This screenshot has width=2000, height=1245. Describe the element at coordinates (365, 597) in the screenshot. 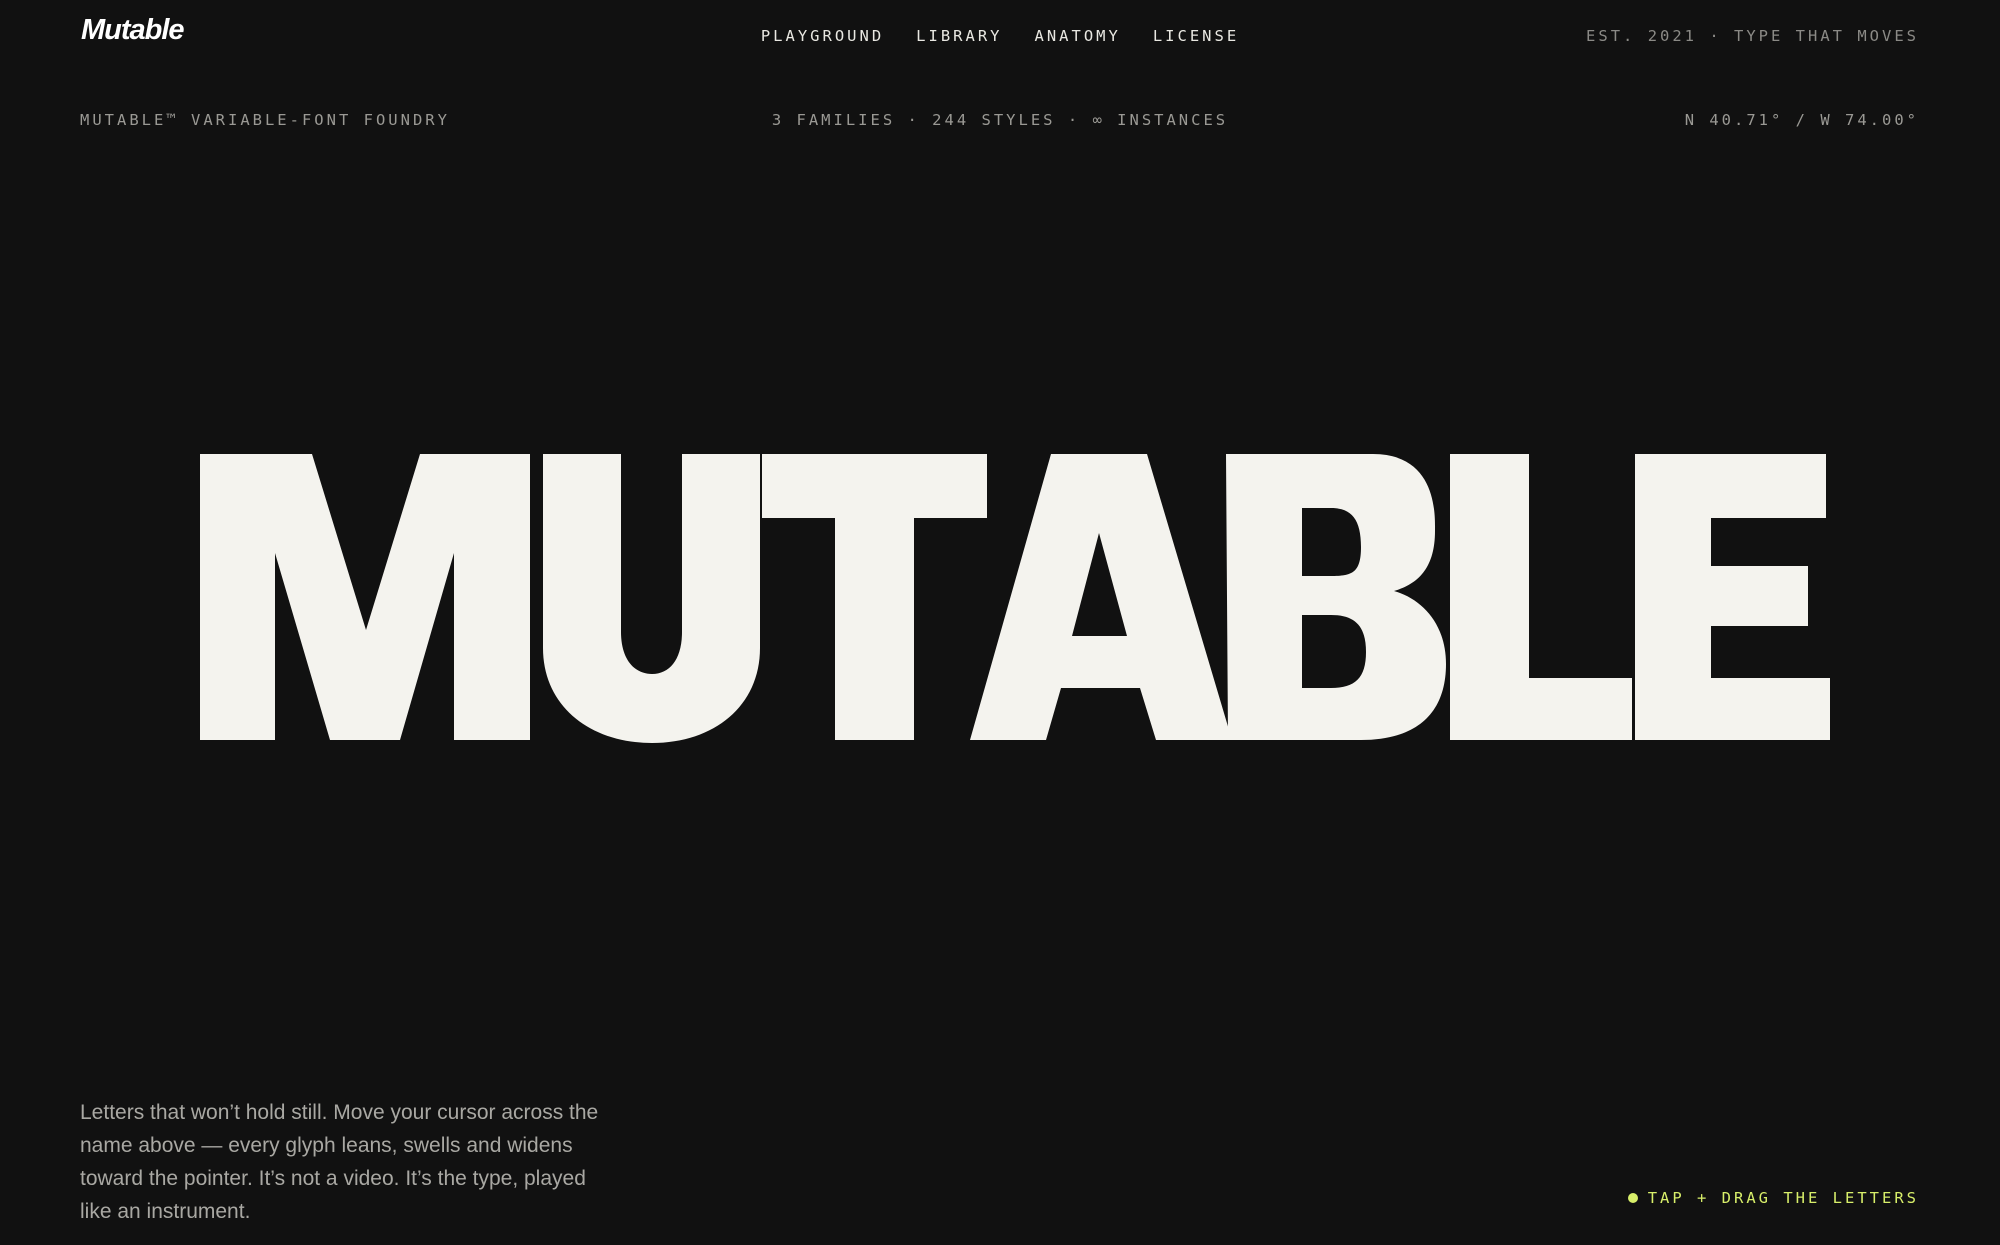

I see `hero-letter-m` at that location.